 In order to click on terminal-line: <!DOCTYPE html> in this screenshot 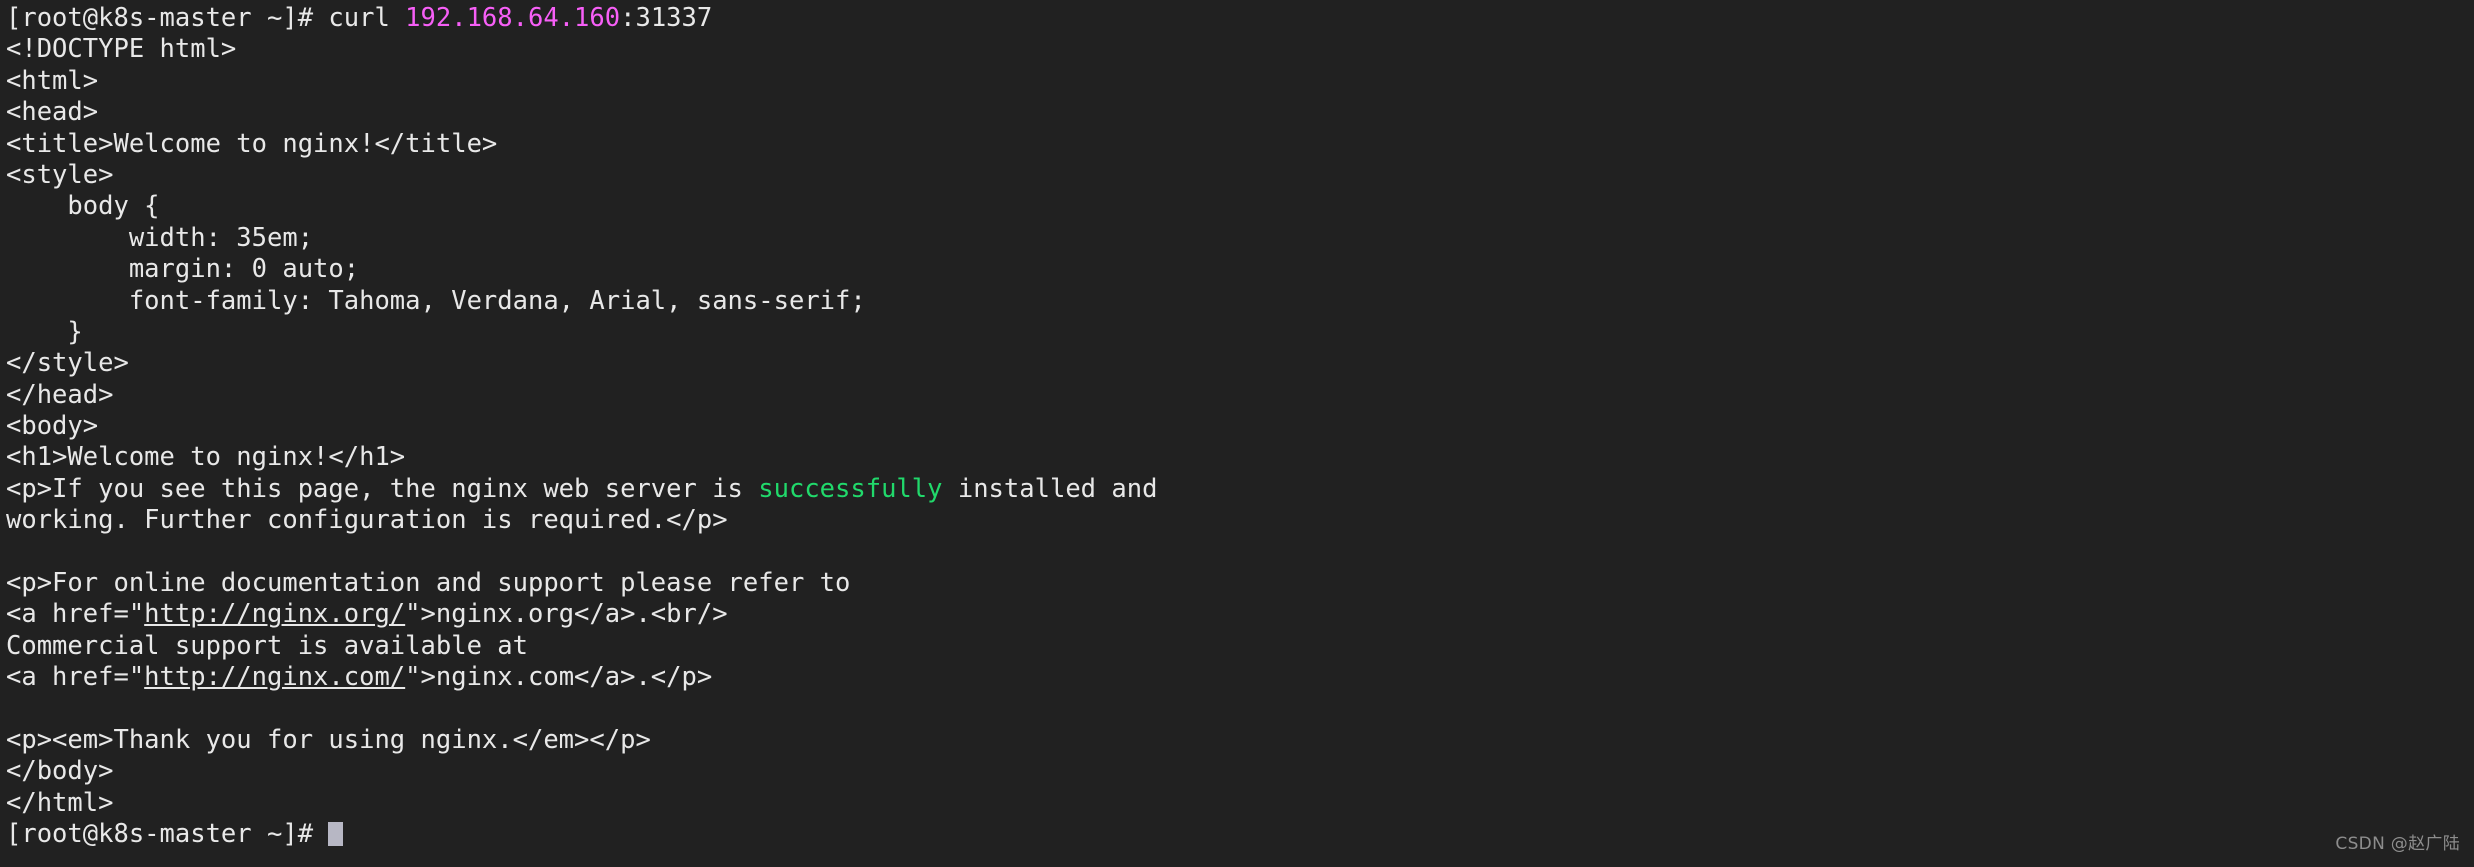, I will do `click(1240, 49)`.